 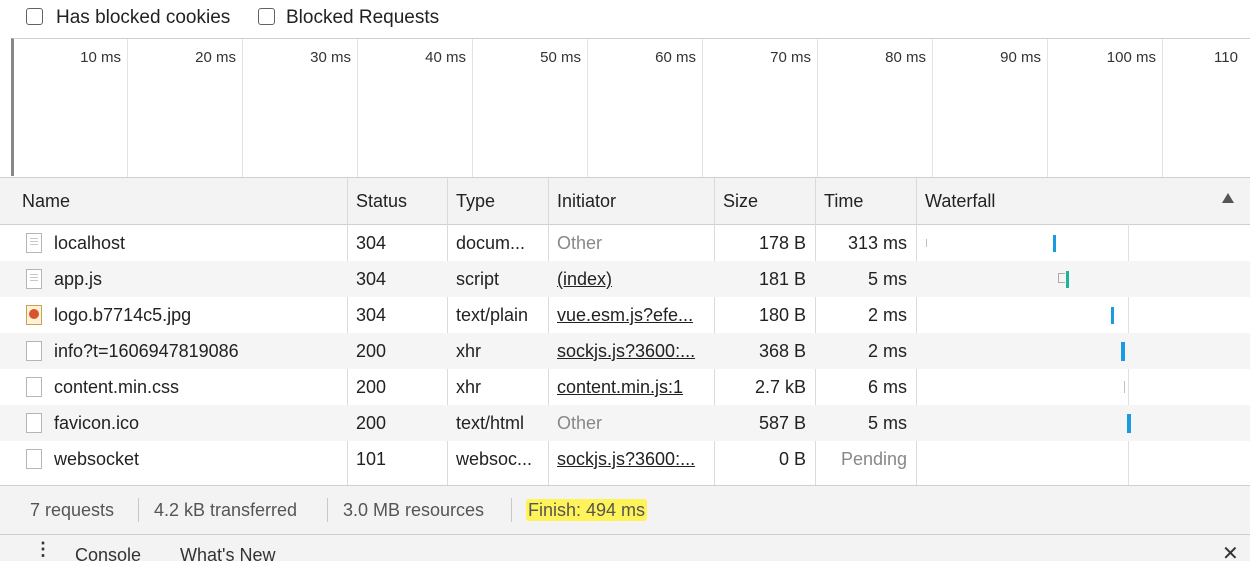 What do you see at coordinates (226, 510) in the screenshot?
I see `transferred-size: 4.2 kB transferred` at bounding box center [226, 510].